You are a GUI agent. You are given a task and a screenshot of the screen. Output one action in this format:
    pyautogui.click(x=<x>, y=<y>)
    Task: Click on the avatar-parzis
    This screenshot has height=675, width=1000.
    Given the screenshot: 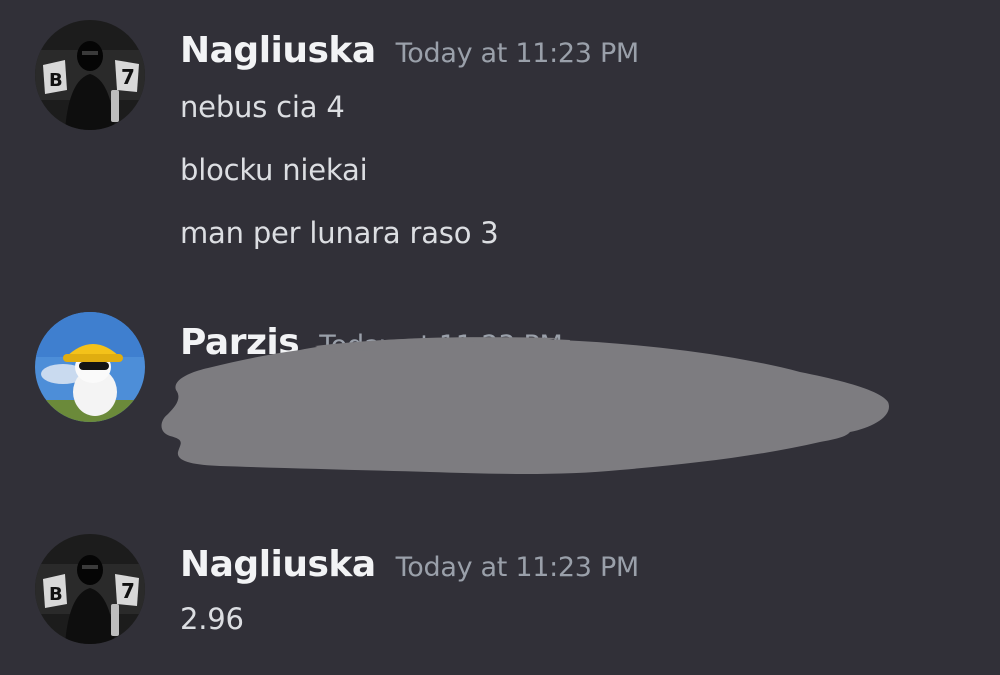 What is the action you would take?
    pyautogui.click(x=90, y=367)
    